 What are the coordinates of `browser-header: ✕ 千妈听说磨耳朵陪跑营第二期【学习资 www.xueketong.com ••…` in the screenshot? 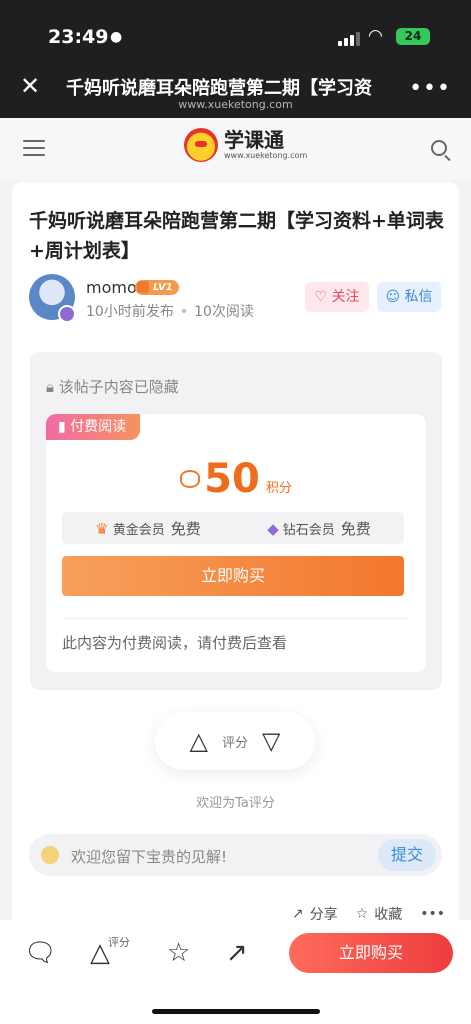 It's located at (235, 90).